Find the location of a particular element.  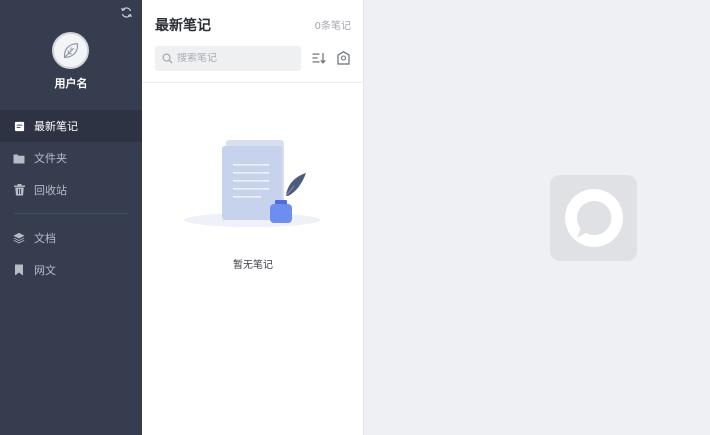

sidebar-item-latest-notes: 最新笔记 is located at coordinates (71, 126).